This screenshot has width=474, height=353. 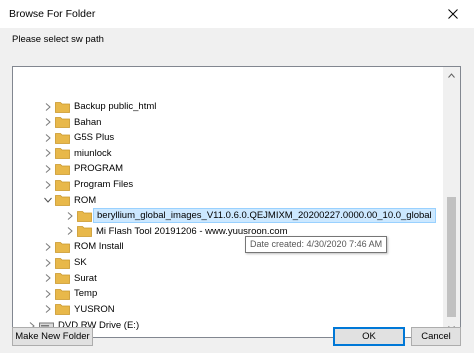 I want to click on prompt-text: Please select sw path, so click(x=58, y=39).